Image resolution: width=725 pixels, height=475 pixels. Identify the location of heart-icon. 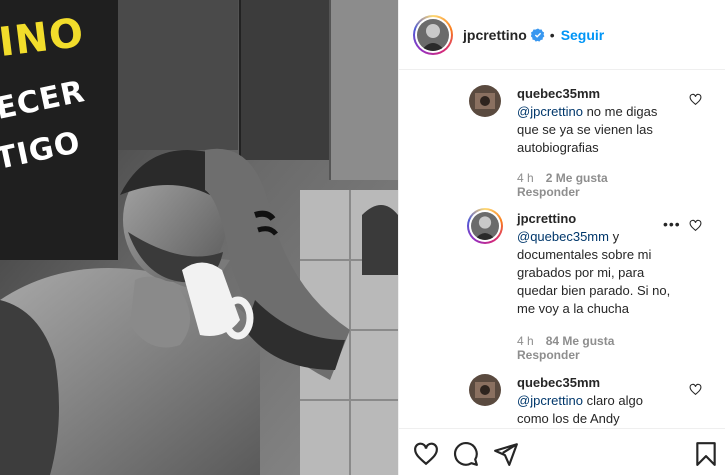
(426, 454).